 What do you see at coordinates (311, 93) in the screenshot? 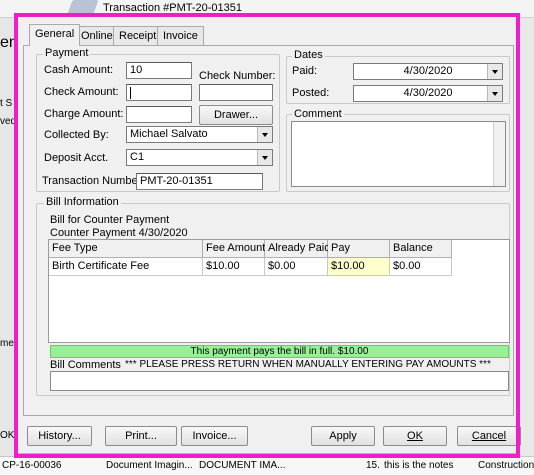
I see `posted-label: Posted:` at bounding box center [311, 93].